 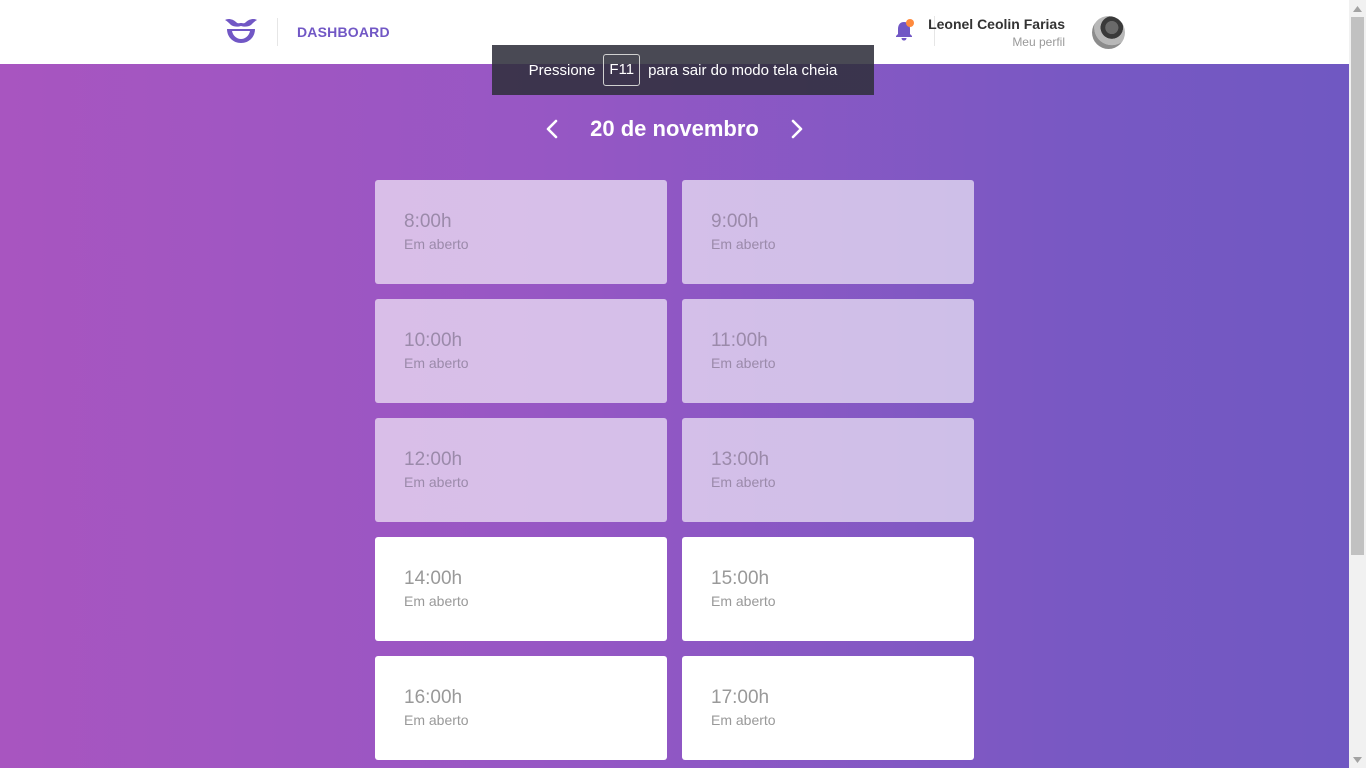 I want to click on slot-time: 9:00h, so click(x=735, y=221).